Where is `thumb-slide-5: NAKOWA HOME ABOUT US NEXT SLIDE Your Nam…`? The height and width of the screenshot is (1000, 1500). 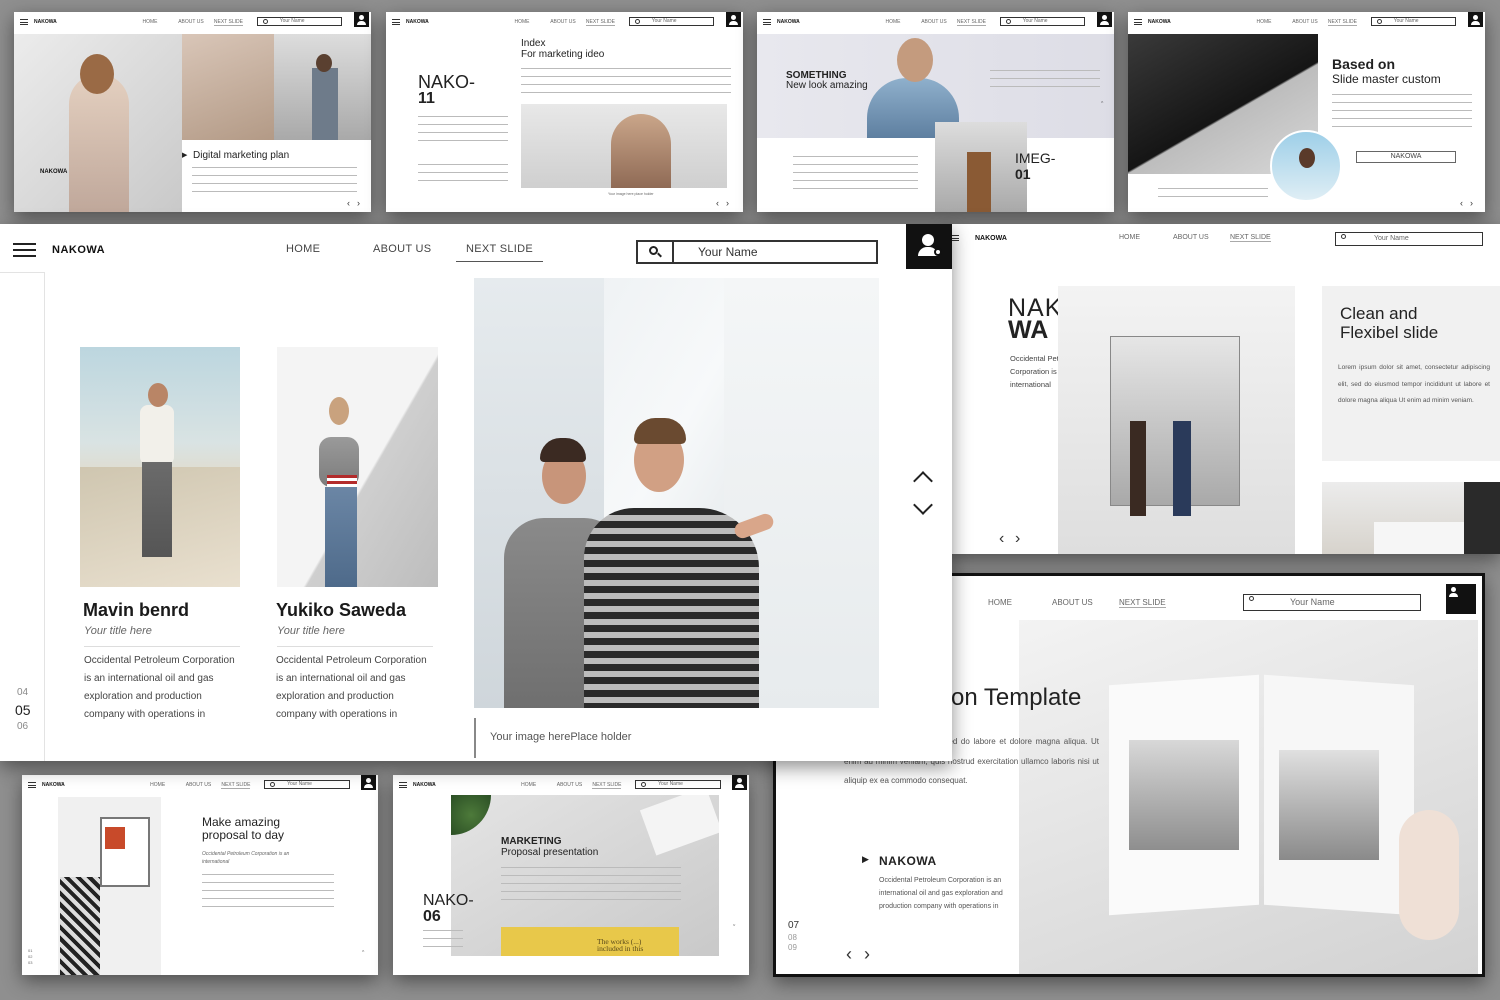
thumb-slide-5: NAKOWA HOME ABOUT US NEXT SLIDE Your Nam… is located at coordinates (1222, 389).